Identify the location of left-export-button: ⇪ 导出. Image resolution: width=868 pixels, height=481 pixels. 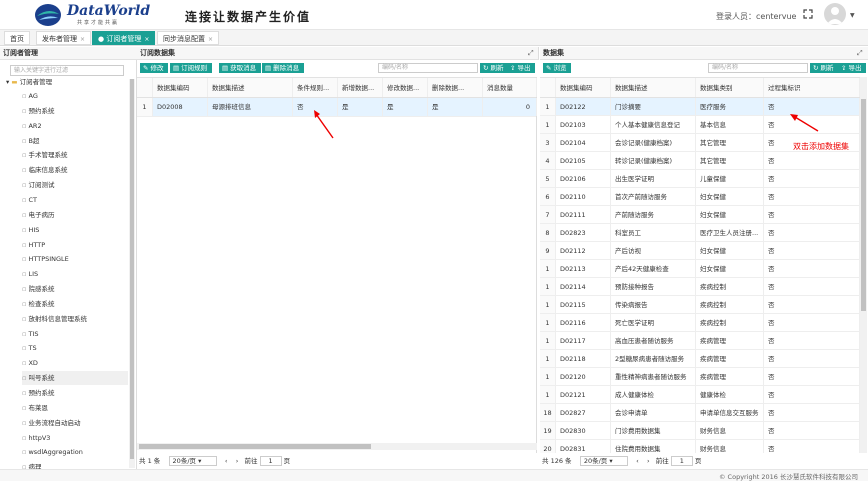
(521, 68).